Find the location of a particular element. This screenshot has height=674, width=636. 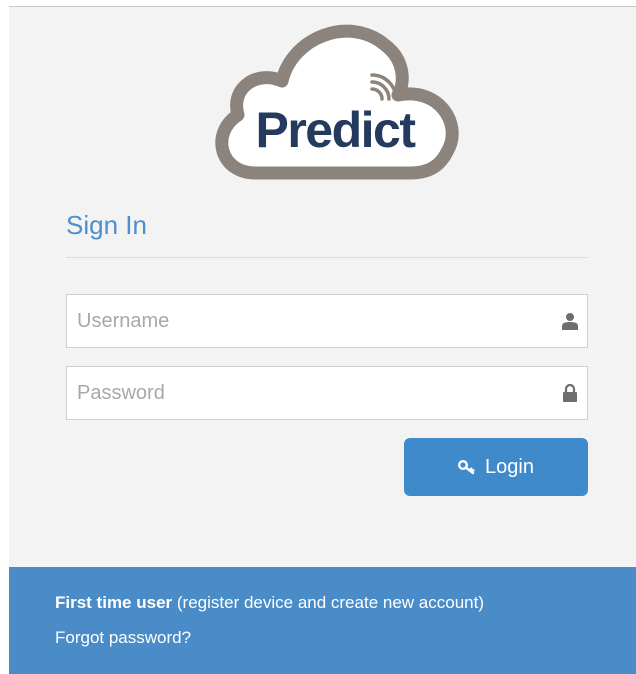

login-button: Login is located at coordinates (496, 467).